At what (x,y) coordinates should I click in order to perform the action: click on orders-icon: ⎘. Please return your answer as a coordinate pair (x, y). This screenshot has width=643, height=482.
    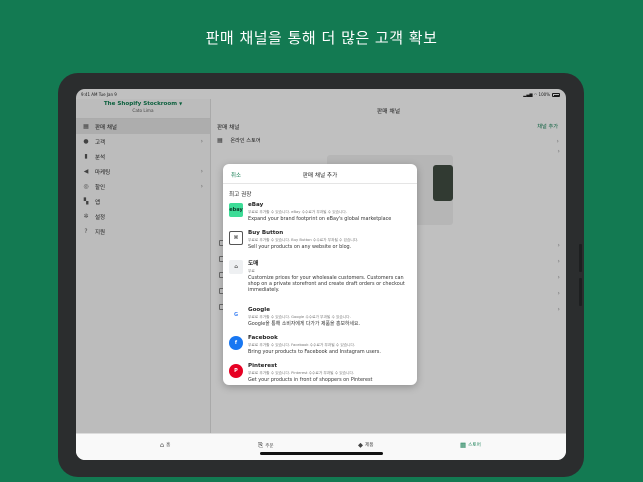
    Looking at the image, I should click on (261, 445).